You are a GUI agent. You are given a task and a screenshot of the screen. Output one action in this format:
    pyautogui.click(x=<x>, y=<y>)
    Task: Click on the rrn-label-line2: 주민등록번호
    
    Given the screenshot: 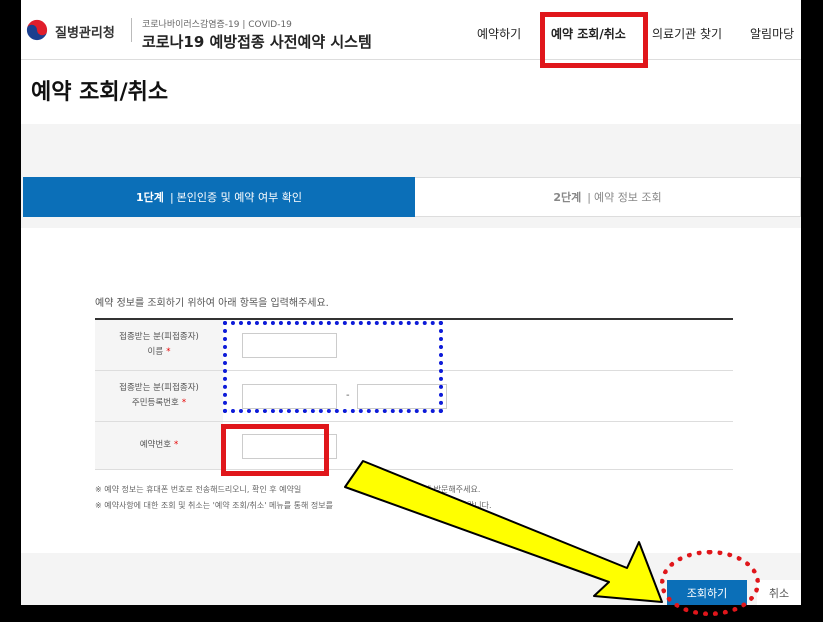 What is the action you would take?
    pyautogui.click(x=155, y=403)
    